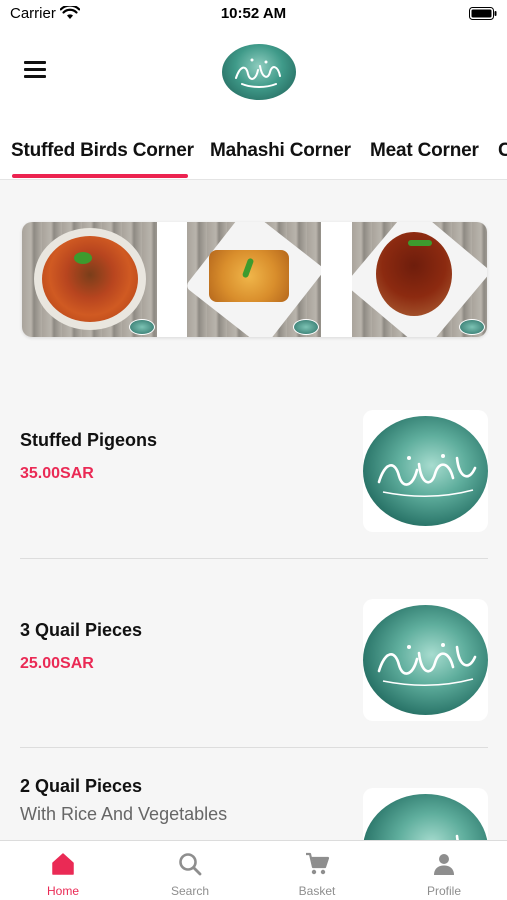 This screenshot has height=900, width=507. What do you see at coordinates (190, 864) in the screenshot?
I see `search-icon` at bounding box center [190, 864].